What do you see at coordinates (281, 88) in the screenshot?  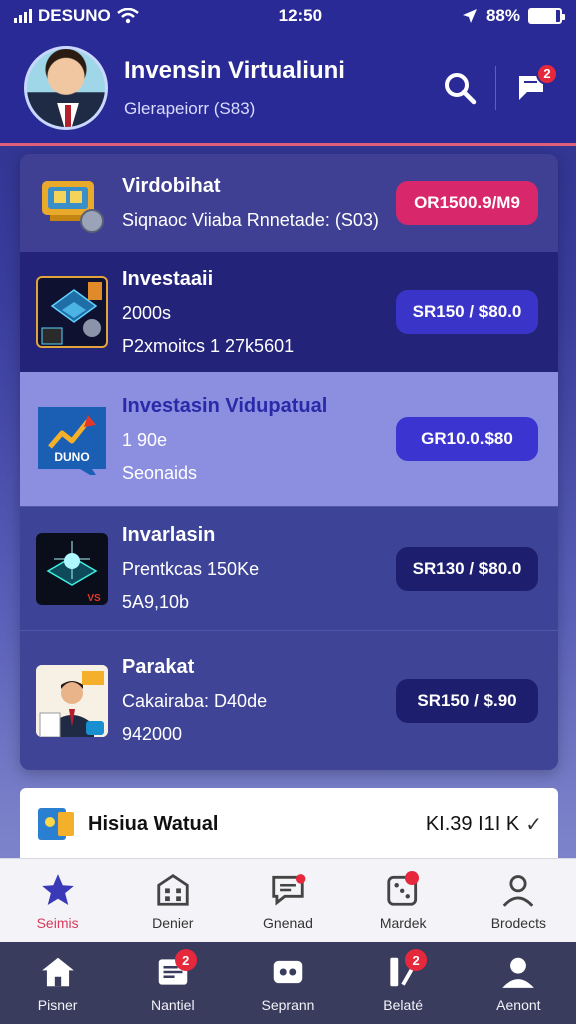 I see `header-text: Invensin Virtualiuni Glerapeiorr (S83)` at bounding box center [281, 88].